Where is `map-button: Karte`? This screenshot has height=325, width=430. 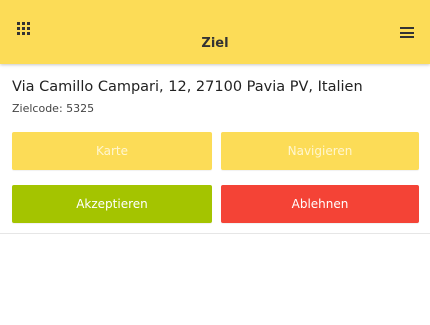 map-button: Karte is located at coordinates (112, 151).